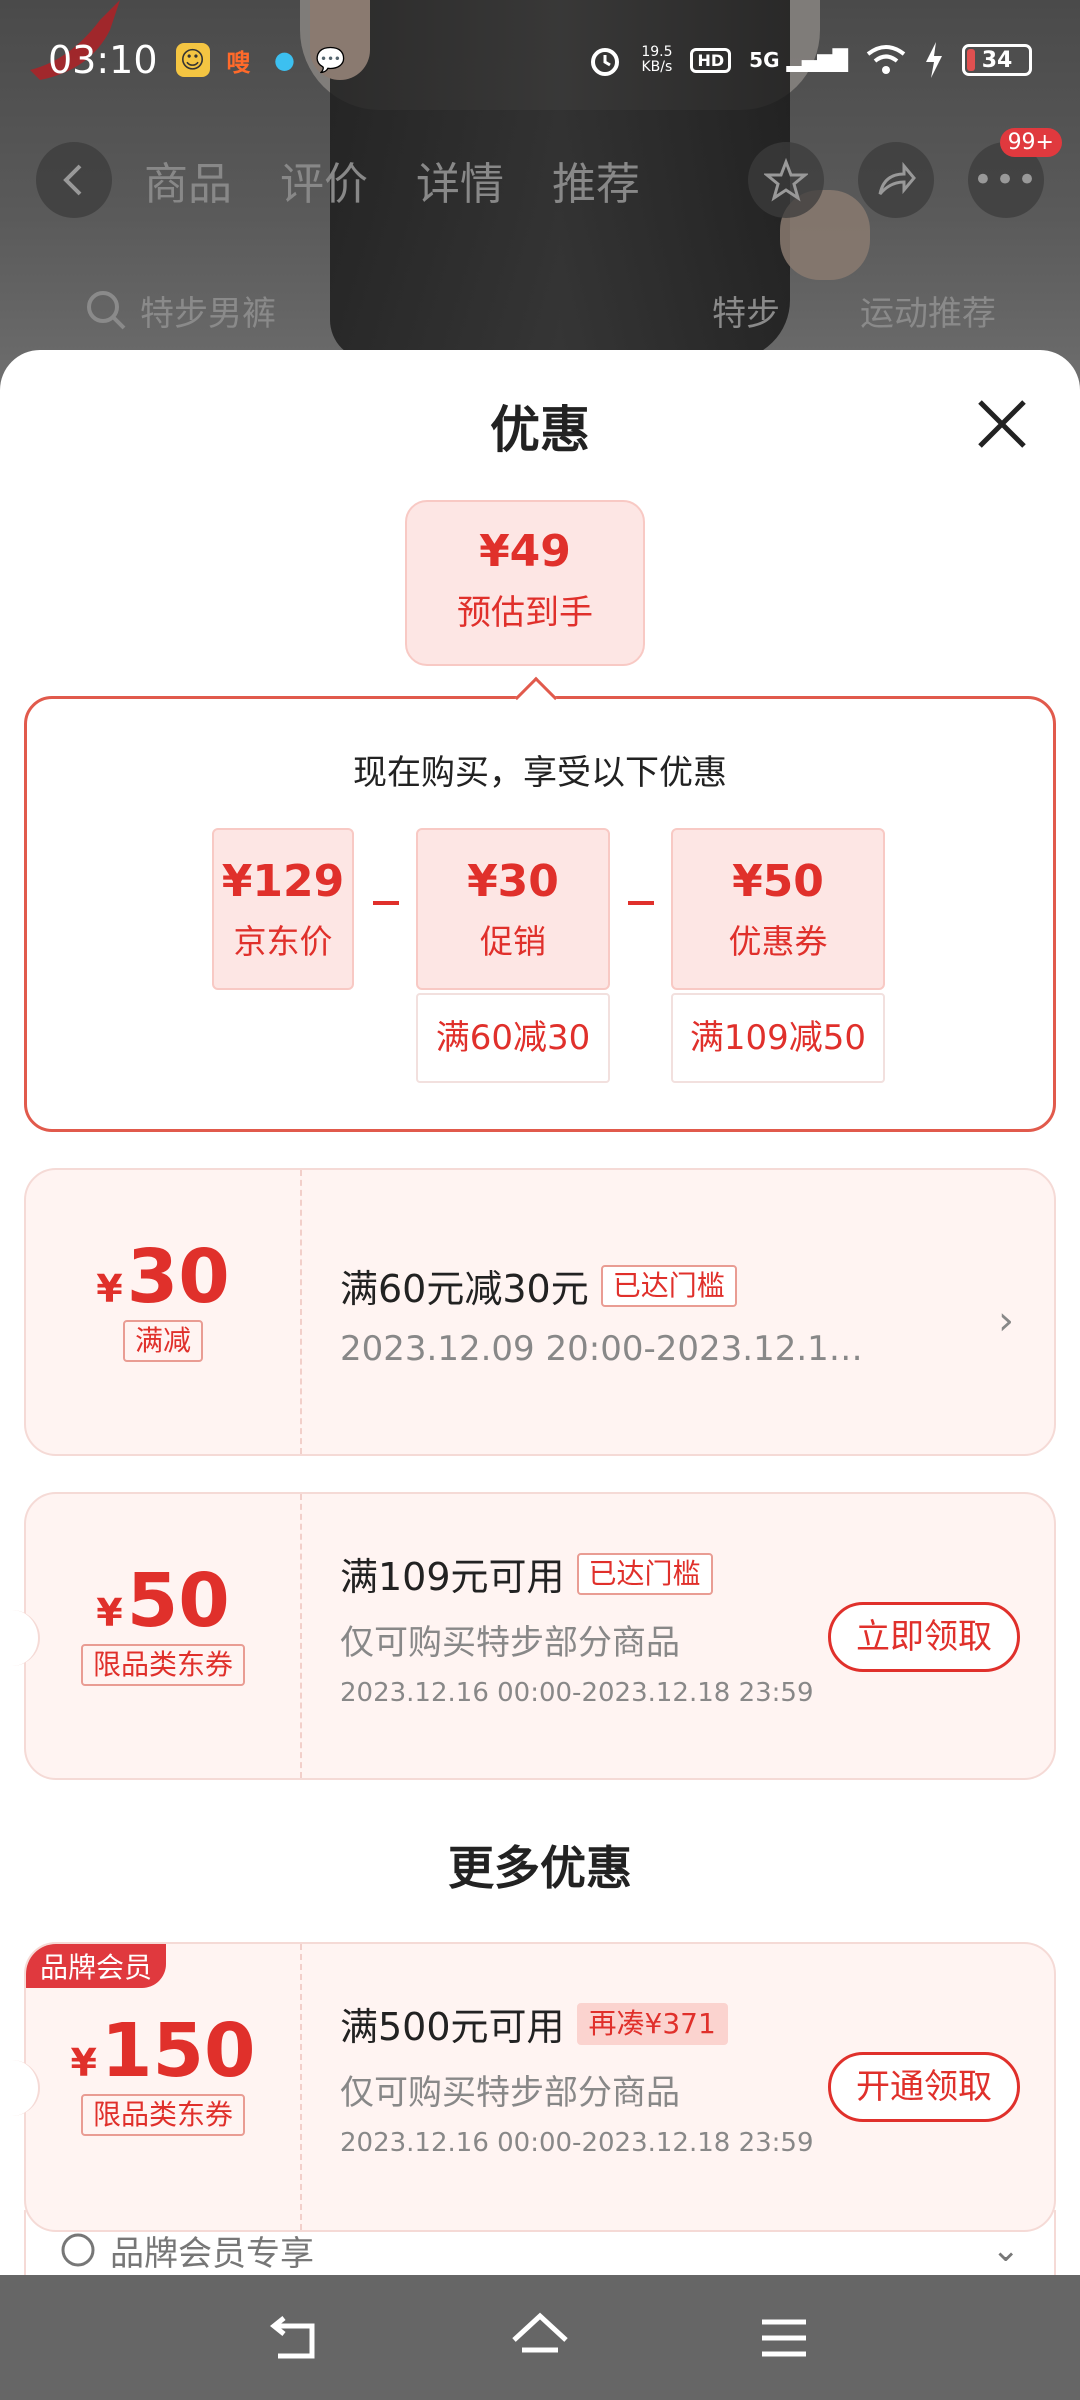  I want to click on home-icon, so click(540, 2338).